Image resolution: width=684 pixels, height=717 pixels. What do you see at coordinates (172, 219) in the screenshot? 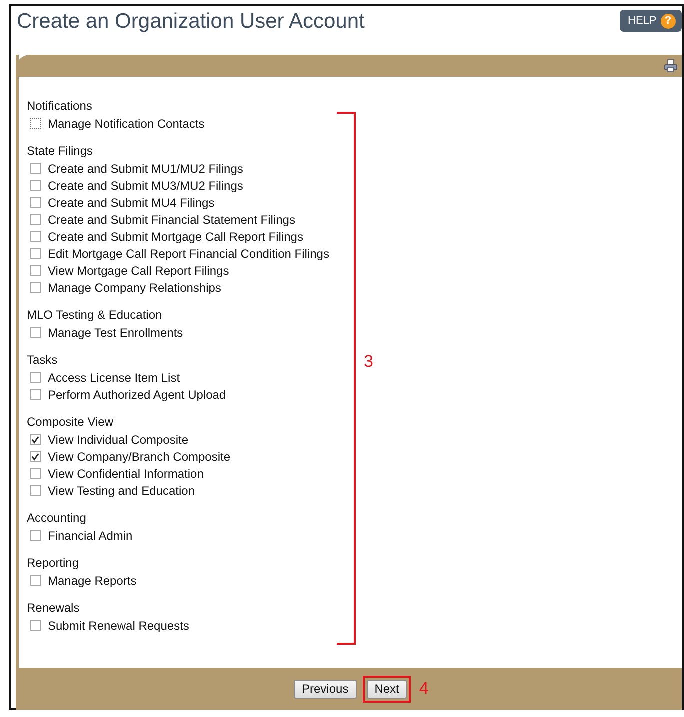
I see `checkbox-label: Create and Submit Financial Statement Filings` at bounding box center [172, 219].